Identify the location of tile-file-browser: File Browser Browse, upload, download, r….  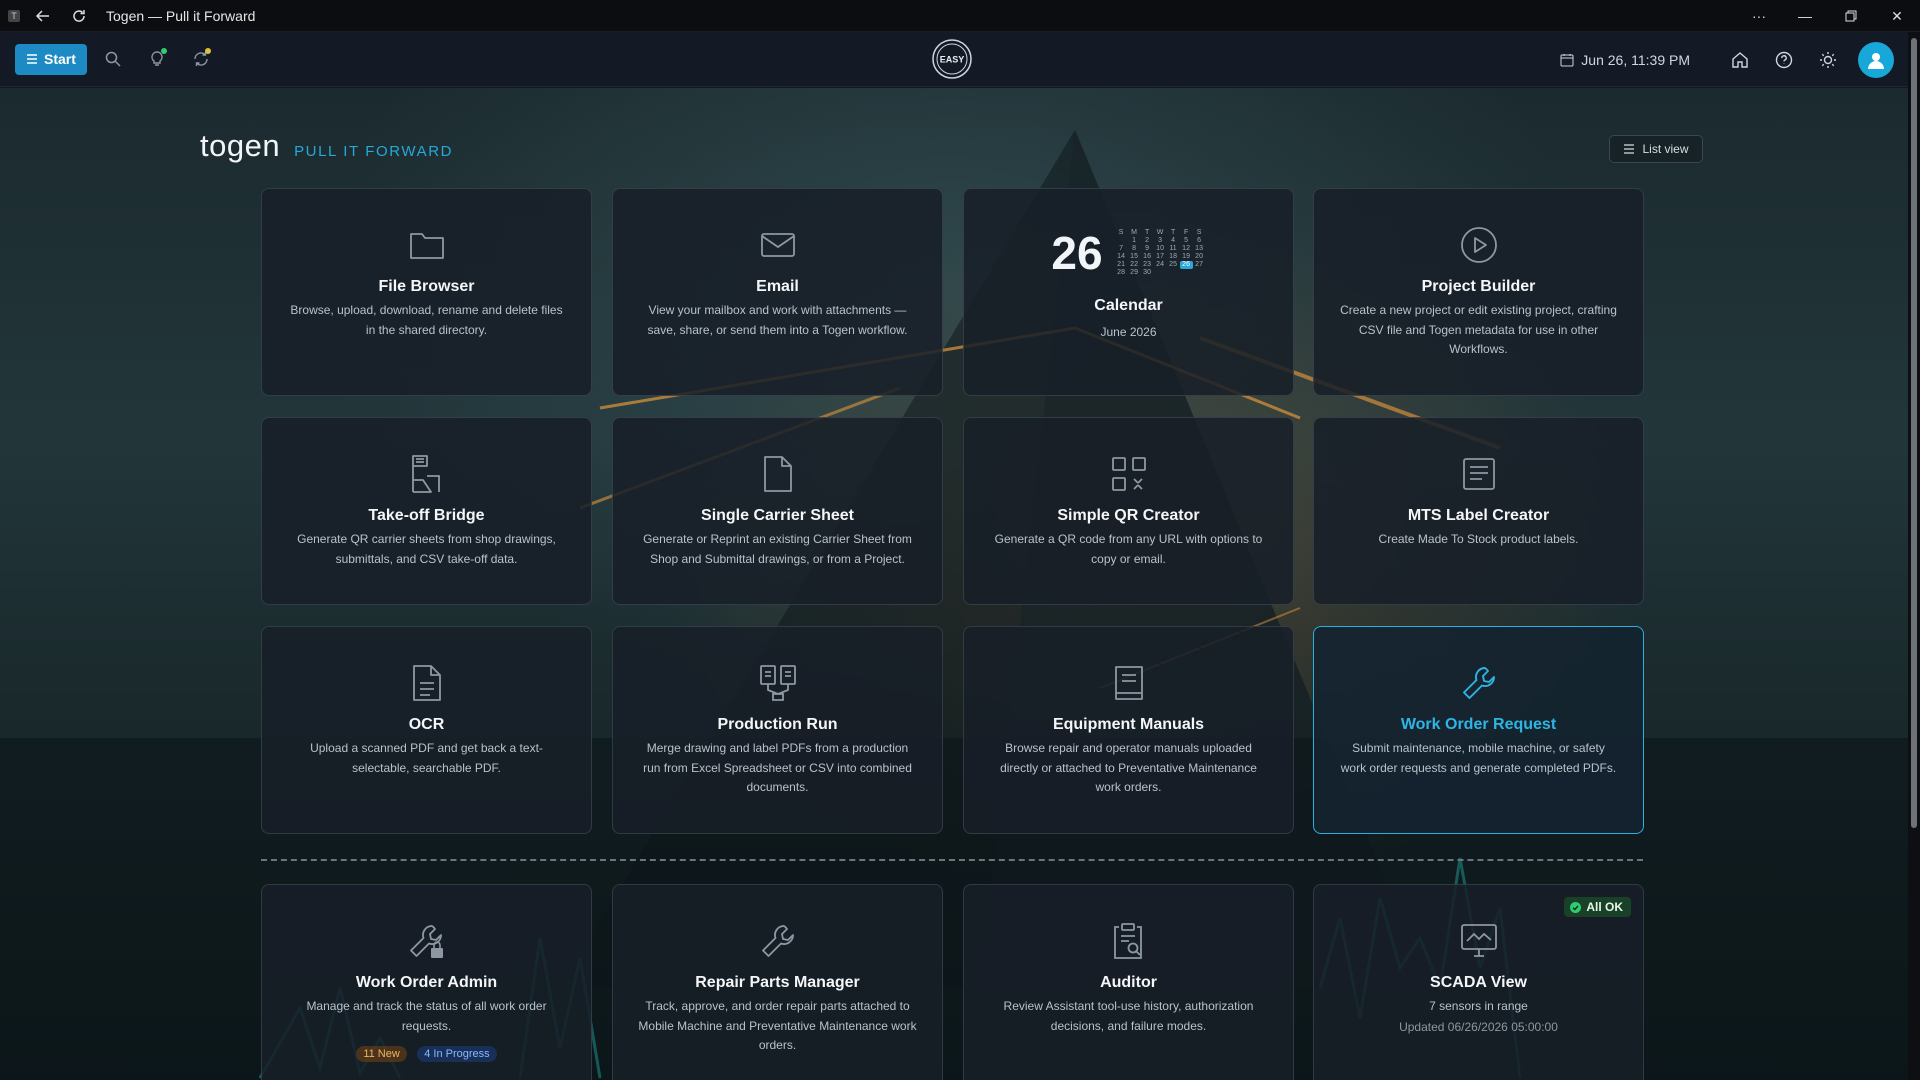
(426, 292).